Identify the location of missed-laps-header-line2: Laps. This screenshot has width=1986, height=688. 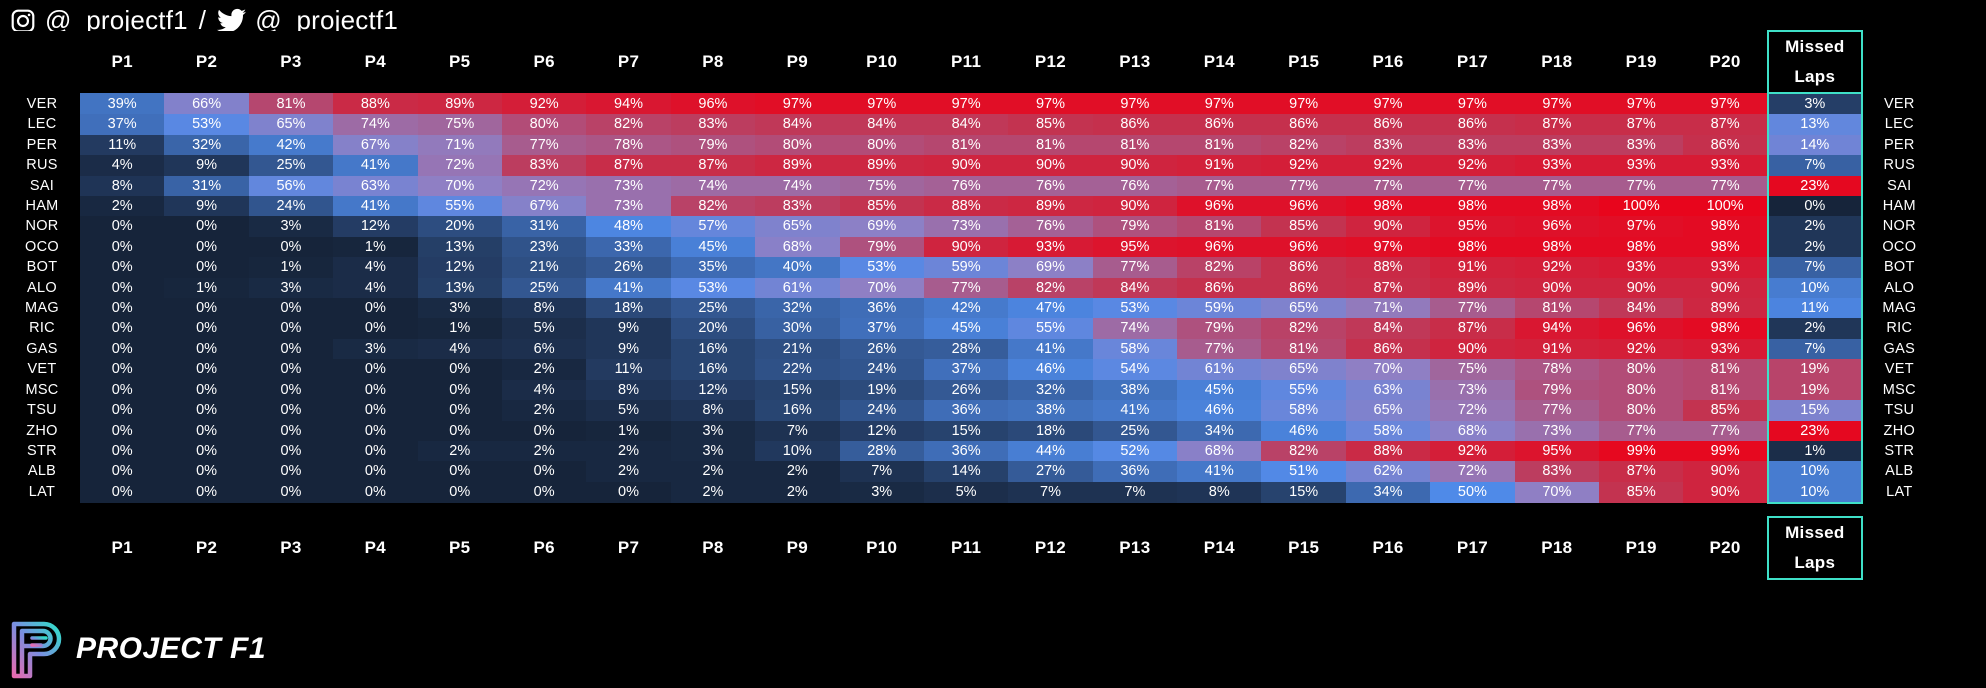
(1815, 563).